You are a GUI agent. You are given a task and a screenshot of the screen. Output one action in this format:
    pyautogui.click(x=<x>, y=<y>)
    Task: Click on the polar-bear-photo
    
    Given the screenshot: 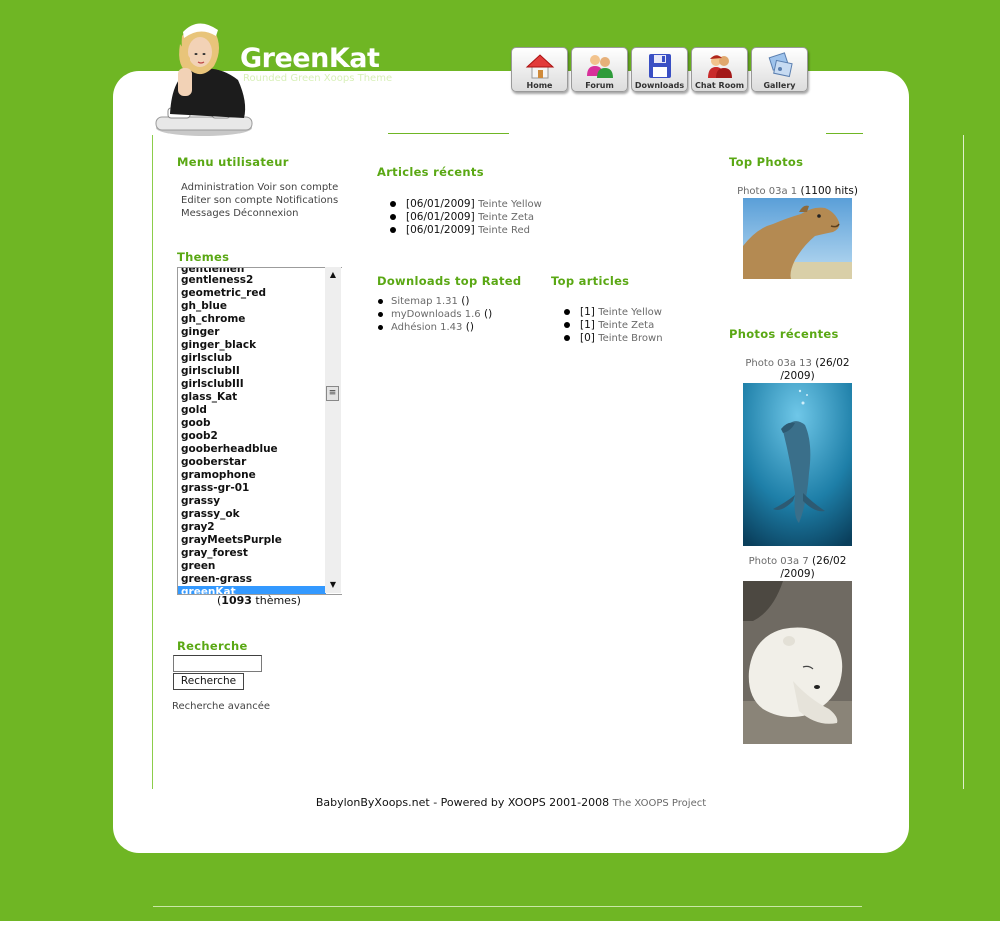 What is the action you would take?
    pyautogui.click(x=797, y=662)
    